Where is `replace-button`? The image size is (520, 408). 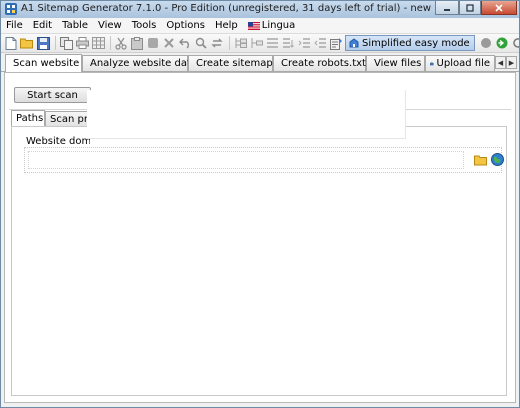 replace-button is located at coordinates (217, 43).